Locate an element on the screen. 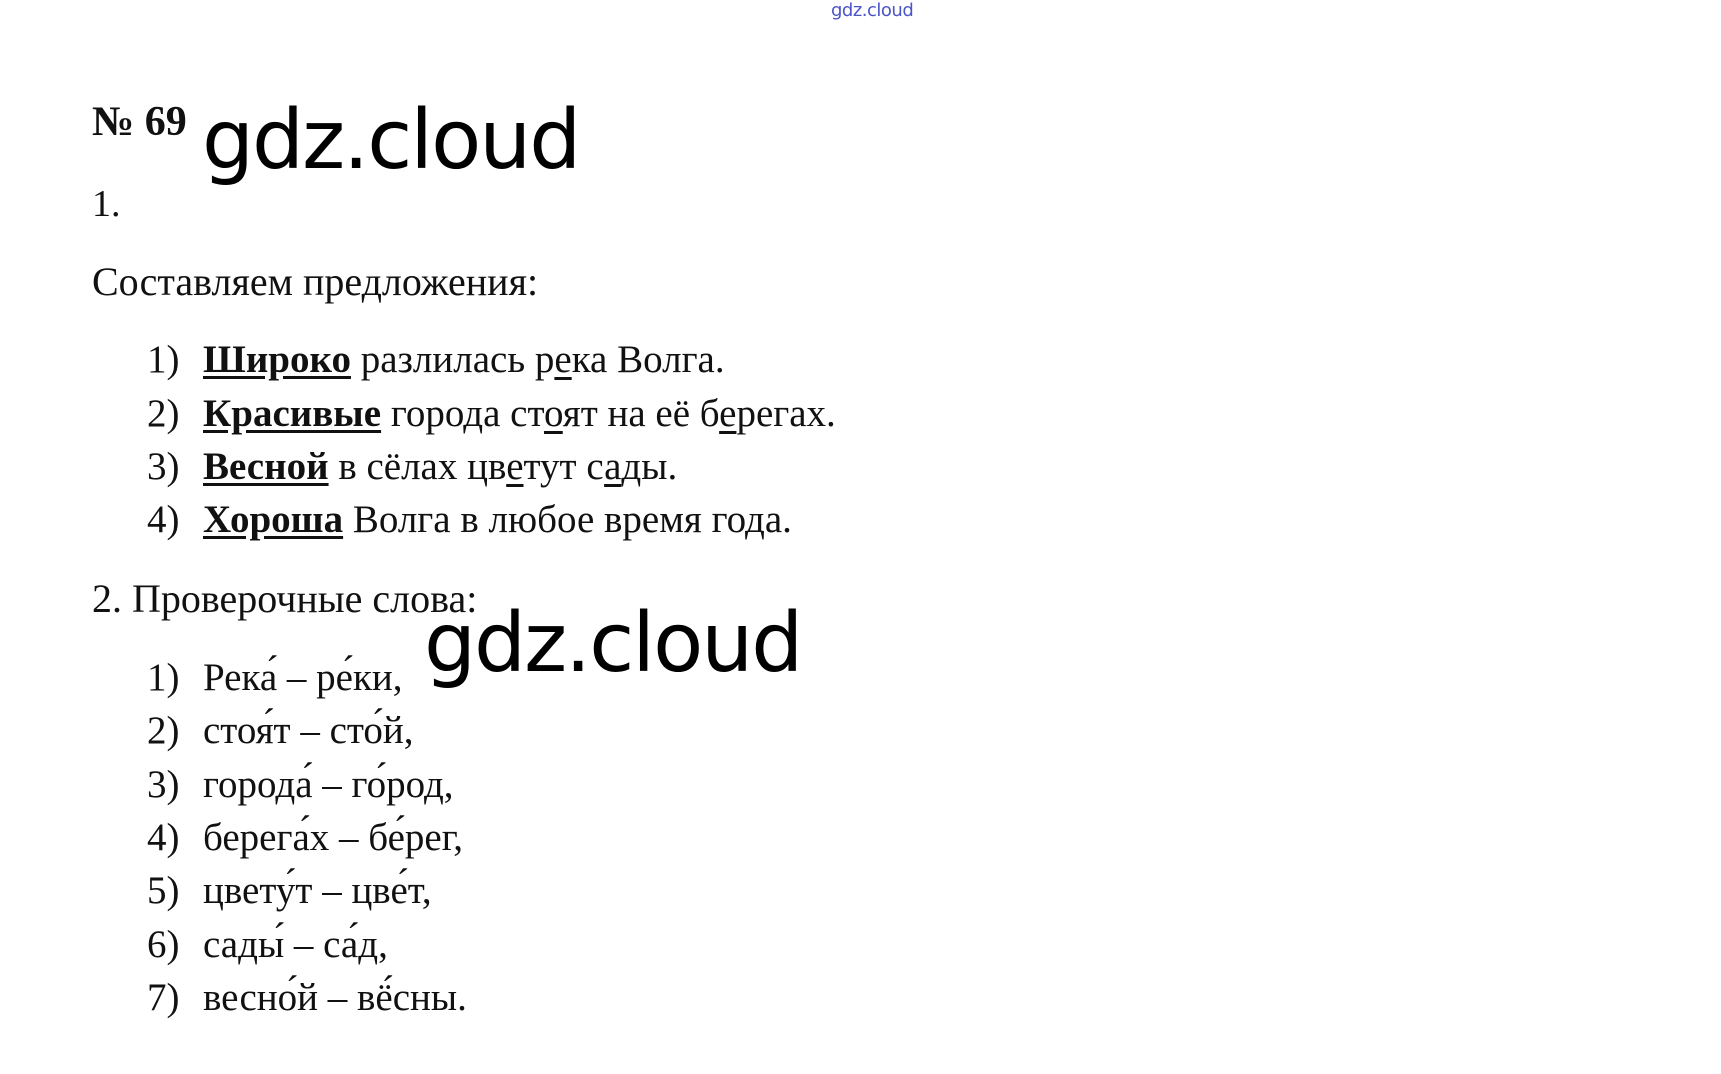 This screenshot has height=1074, width=1721. sentence-part: тут с is located at coordinates (564, 466).